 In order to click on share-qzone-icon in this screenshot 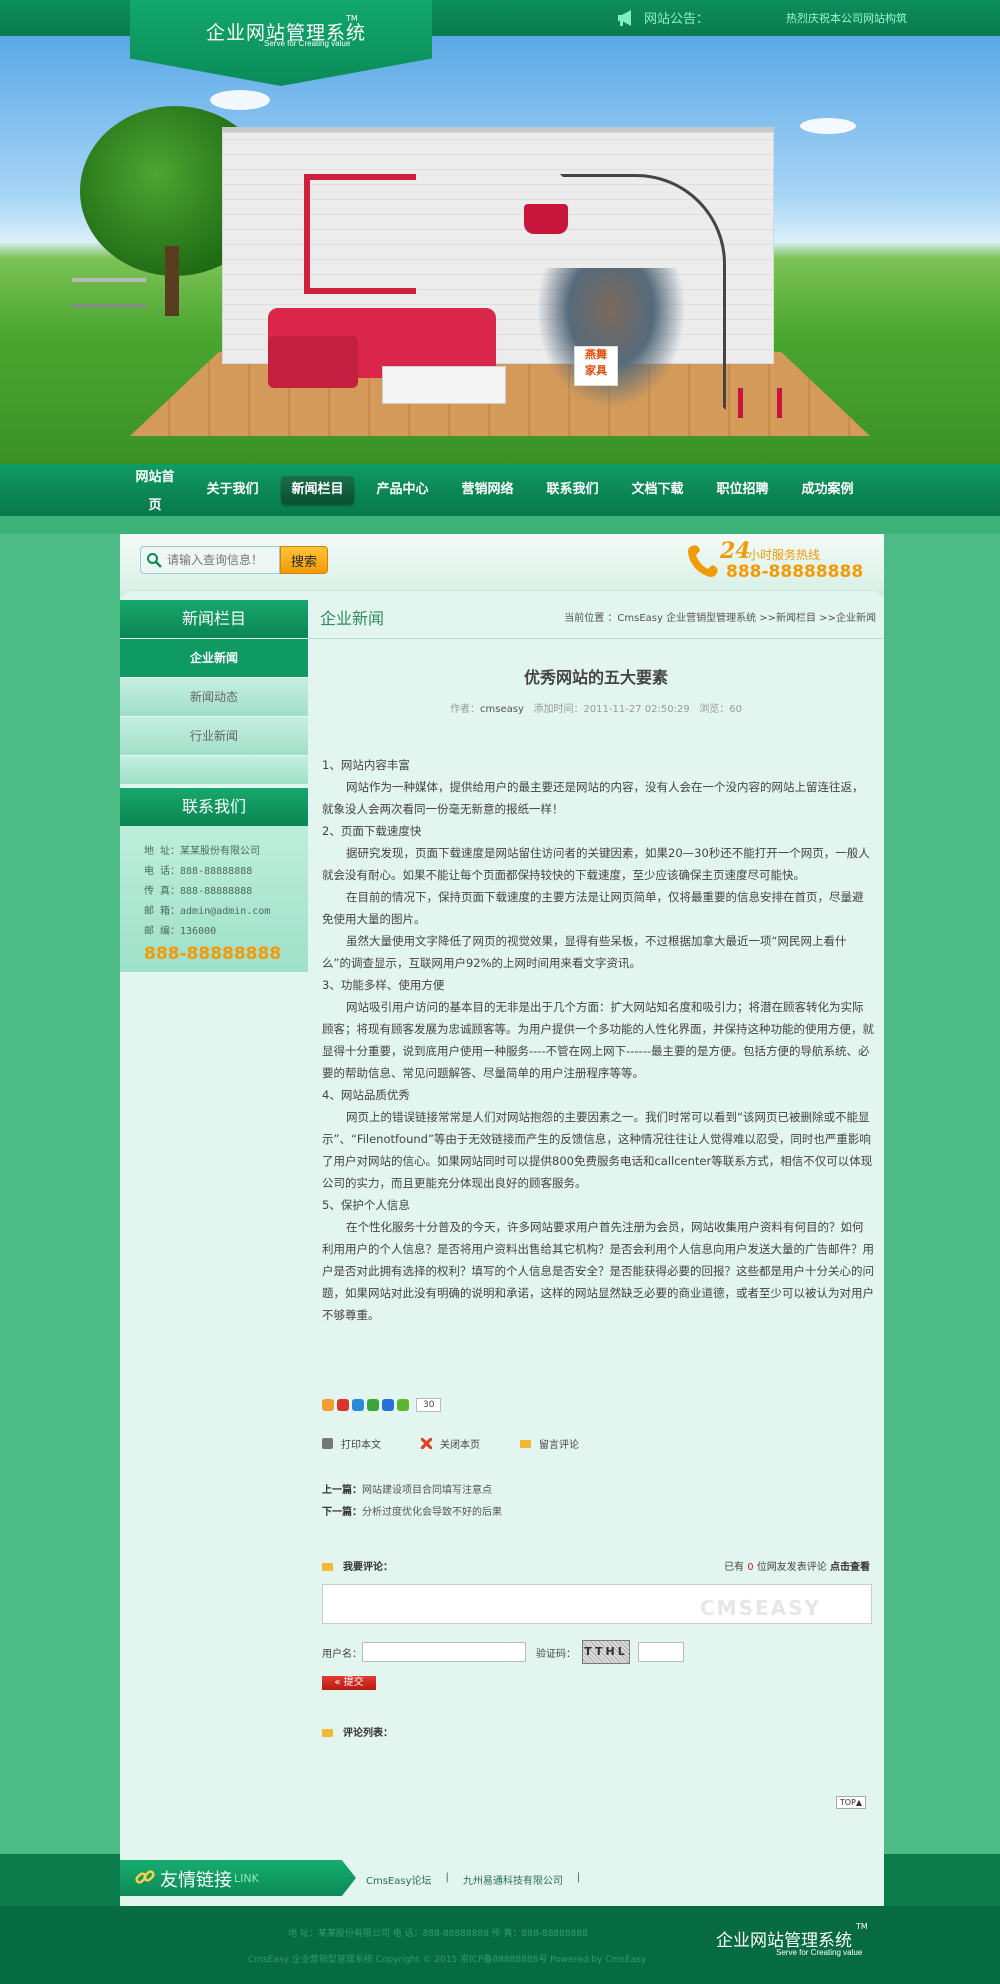, I will do `click(328, 1405)`.